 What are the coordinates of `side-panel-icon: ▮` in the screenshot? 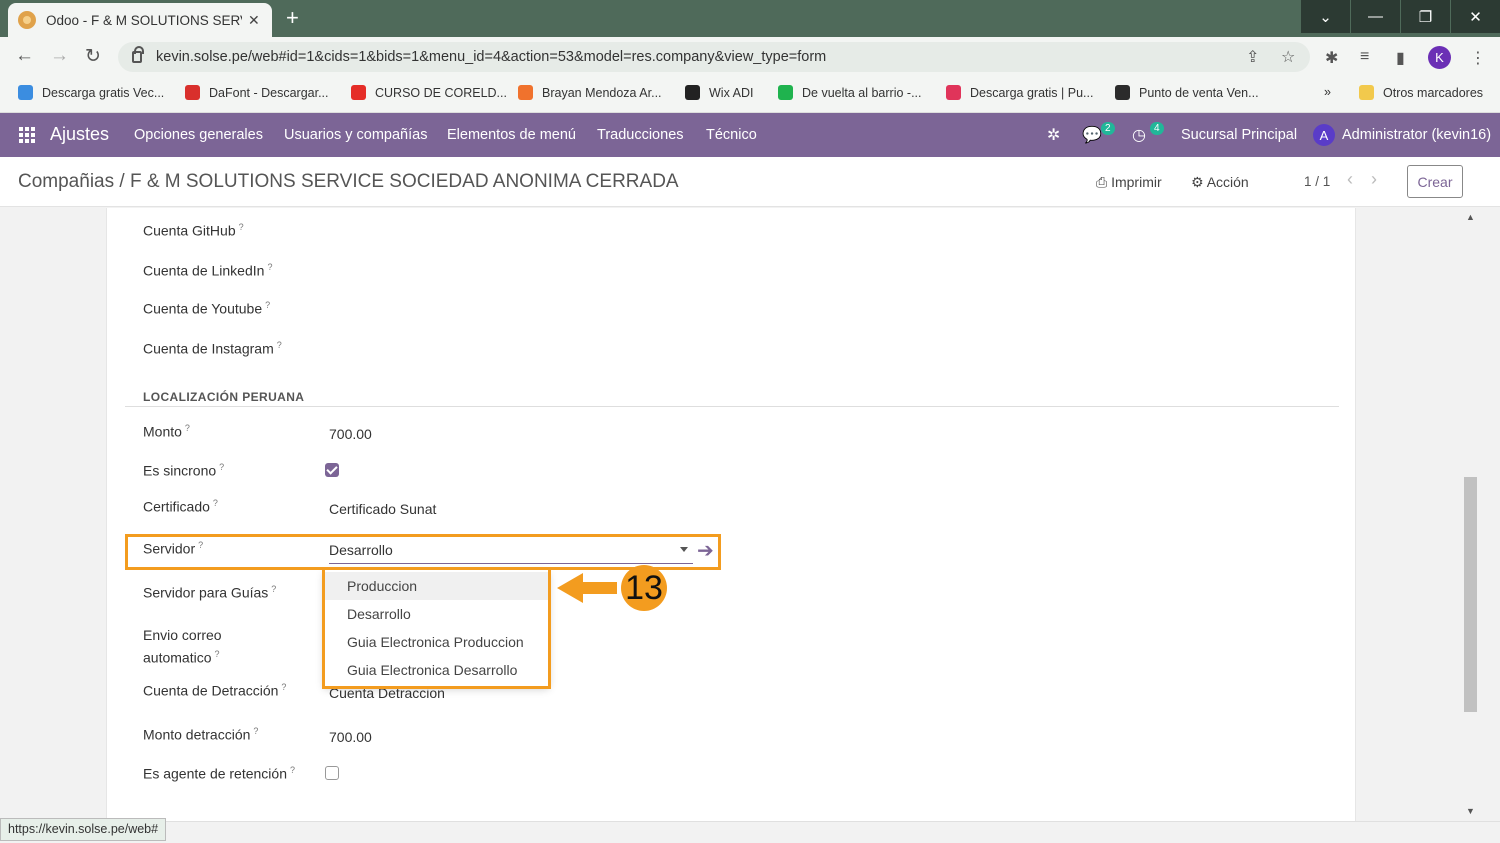 It's located at (1400, 58).